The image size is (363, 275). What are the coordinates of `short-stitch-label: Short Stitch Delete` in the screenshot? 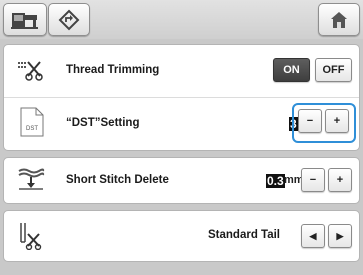 It's located at (117, 180).